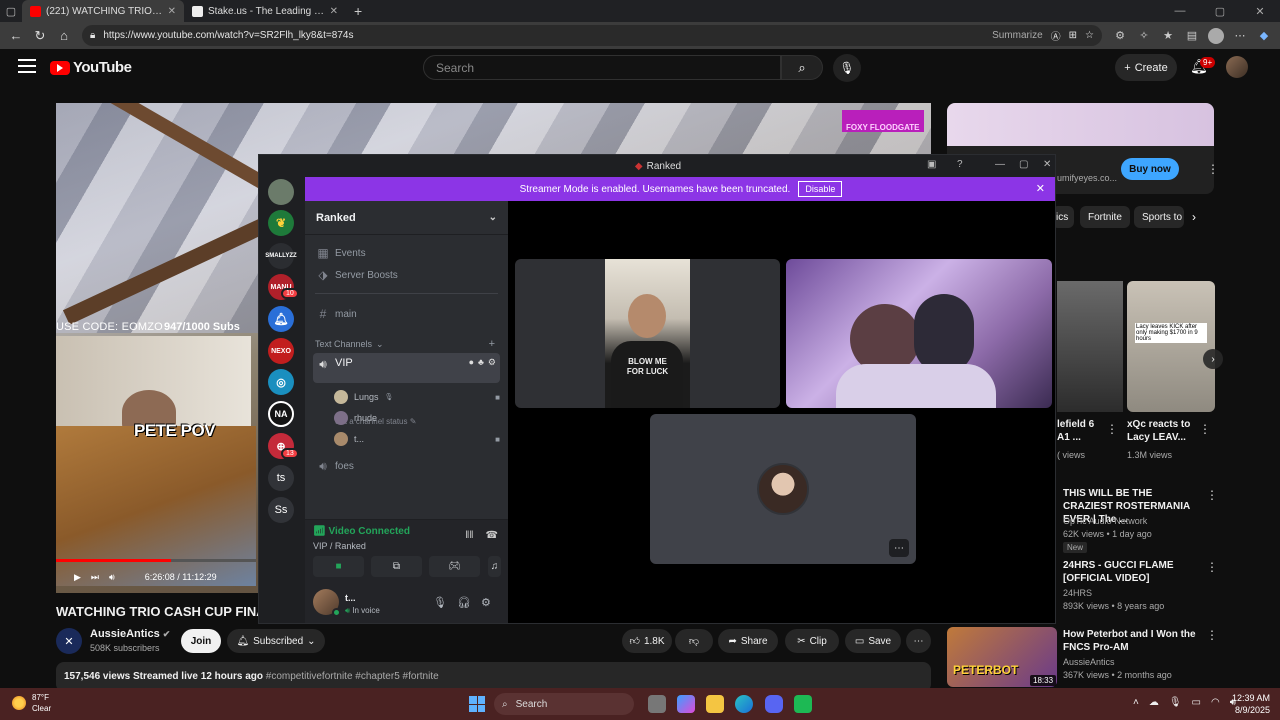 The width and height of the screenshot is (1280, 720). I want to click on extensions-icon: ⚙, so click(1120, 36).